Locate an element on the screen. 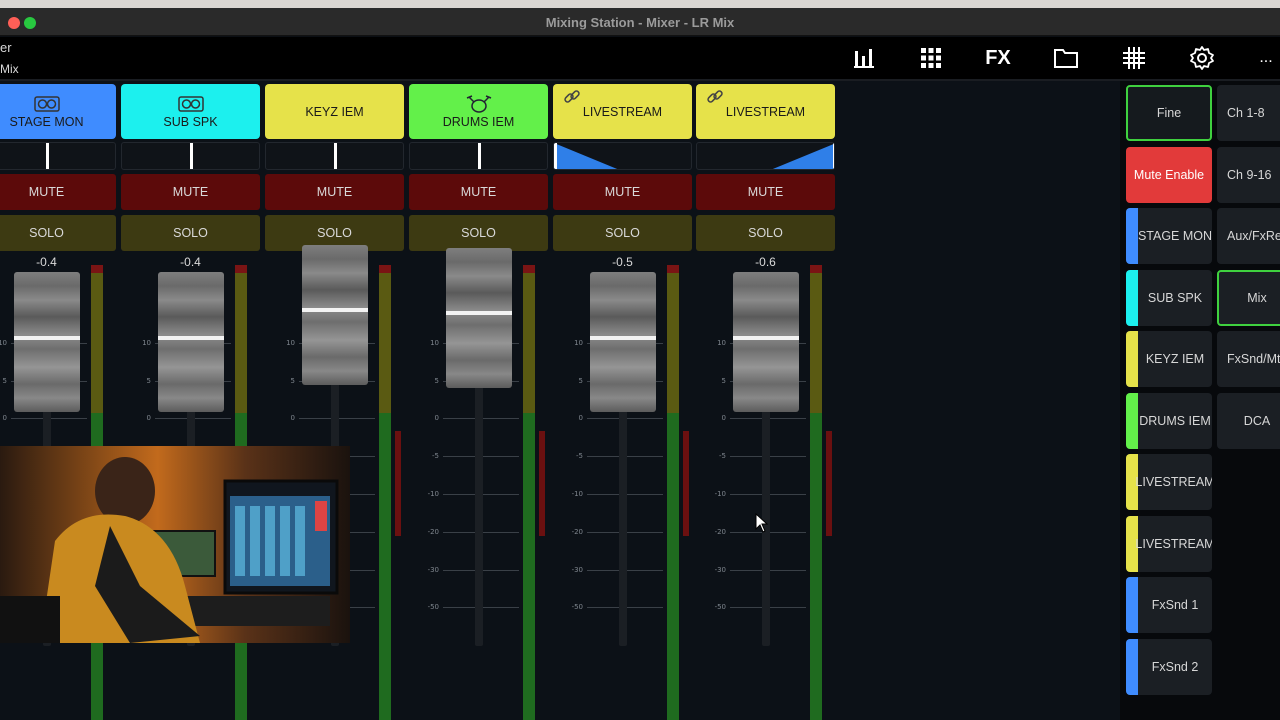  channel-select-button: DRUMS IEM is located at coordinates (1169, 420).